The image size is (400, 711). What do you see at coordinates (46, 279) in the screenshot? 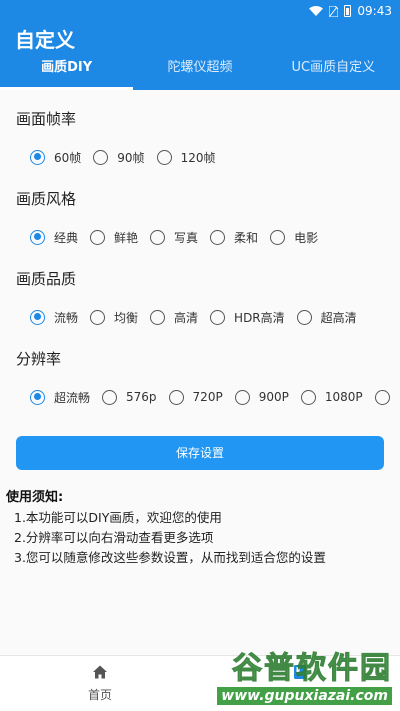
I see `section-title-quality: 画质品质` at bounding box center [46, 279].